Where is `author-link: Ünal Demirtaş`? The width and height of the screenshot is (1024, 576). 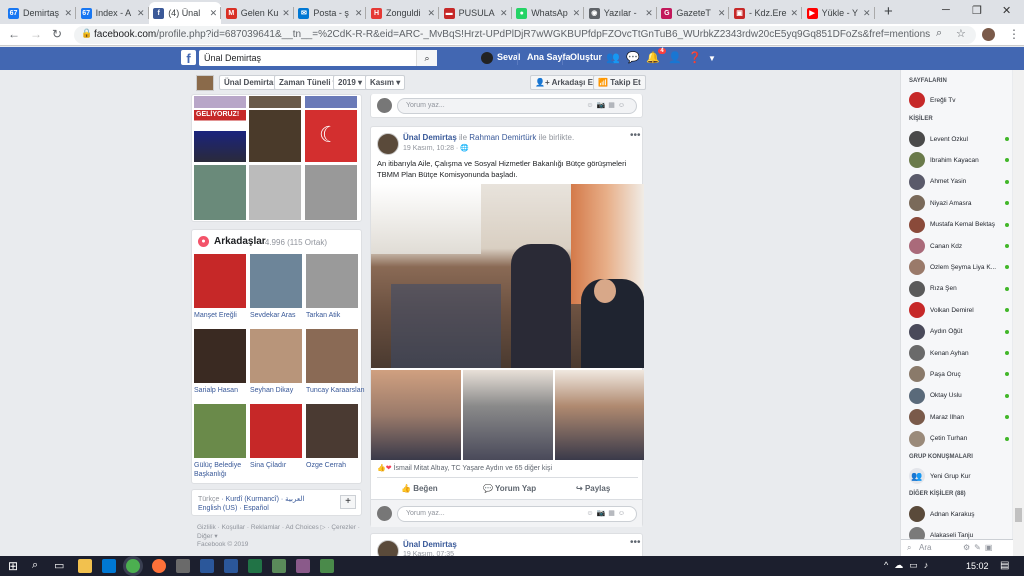
author-link: Ünal Demirtaş is located at coordinates (430, 544).